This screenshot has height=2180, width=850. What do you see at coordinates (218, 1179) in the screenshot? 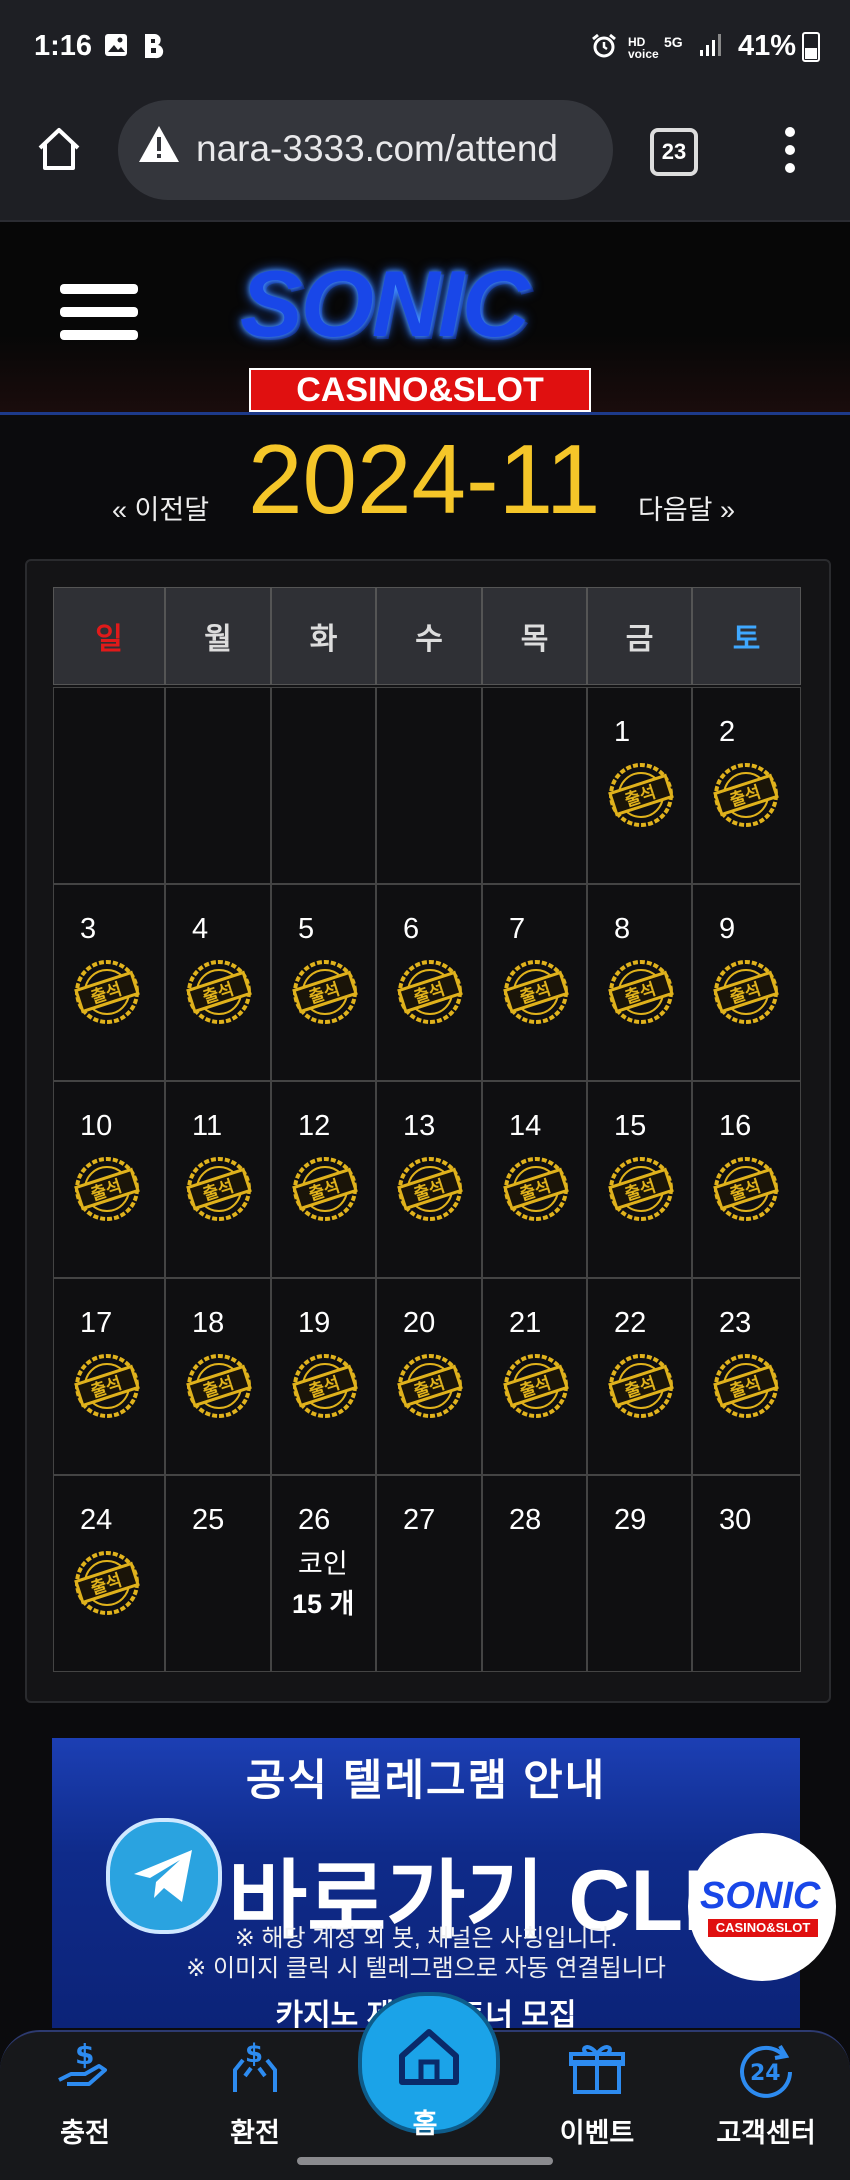
I see `calendar-day-cell: 11 출석` at bounding box center [218, 1179].